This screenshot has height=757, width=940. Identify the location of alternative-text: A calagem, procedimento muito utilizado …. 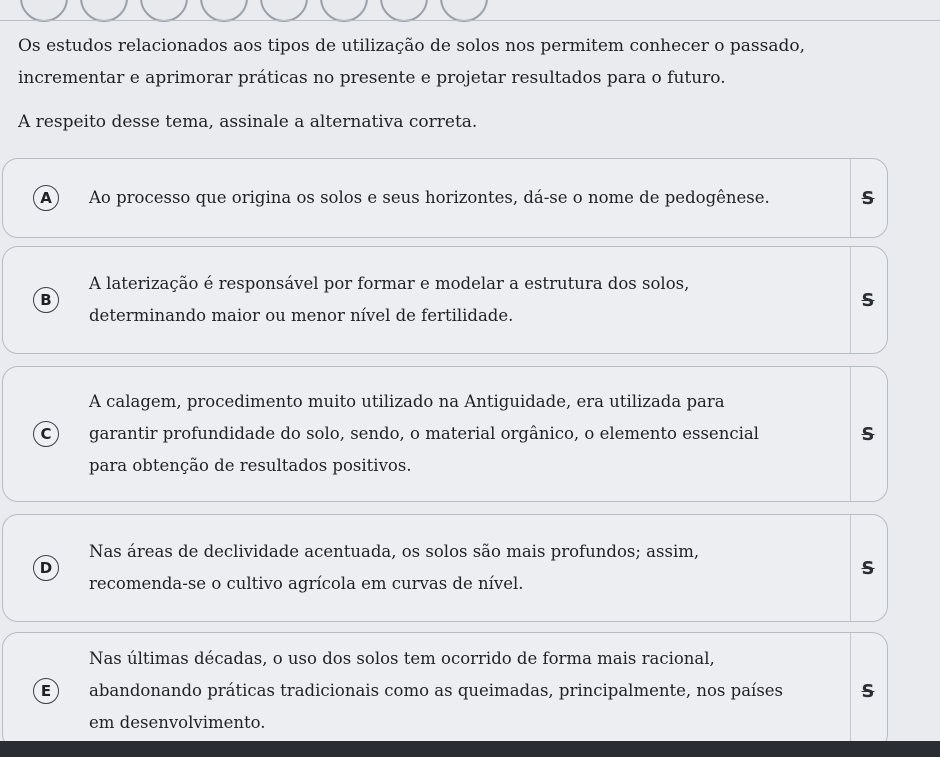
(424, 433).